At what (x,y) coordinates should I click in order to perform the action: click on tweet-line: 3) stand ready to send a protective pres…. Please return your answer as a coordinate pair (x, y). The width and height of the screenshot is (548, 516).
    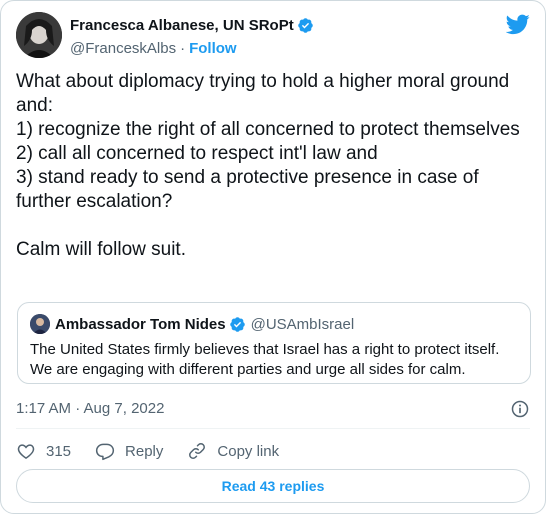
    Looking at the image, I should click on (247, 189).